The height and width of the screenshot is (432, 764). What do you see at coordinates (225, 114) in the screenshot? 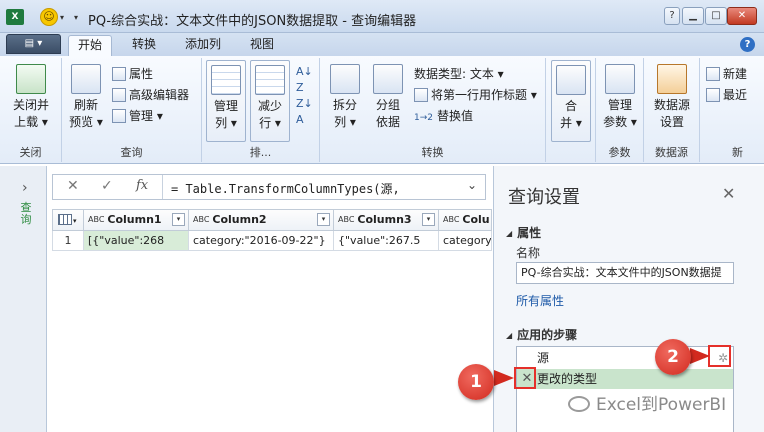
I see `manage-columns-label: 管理 列 ▾` at bounding box center [225, 114].